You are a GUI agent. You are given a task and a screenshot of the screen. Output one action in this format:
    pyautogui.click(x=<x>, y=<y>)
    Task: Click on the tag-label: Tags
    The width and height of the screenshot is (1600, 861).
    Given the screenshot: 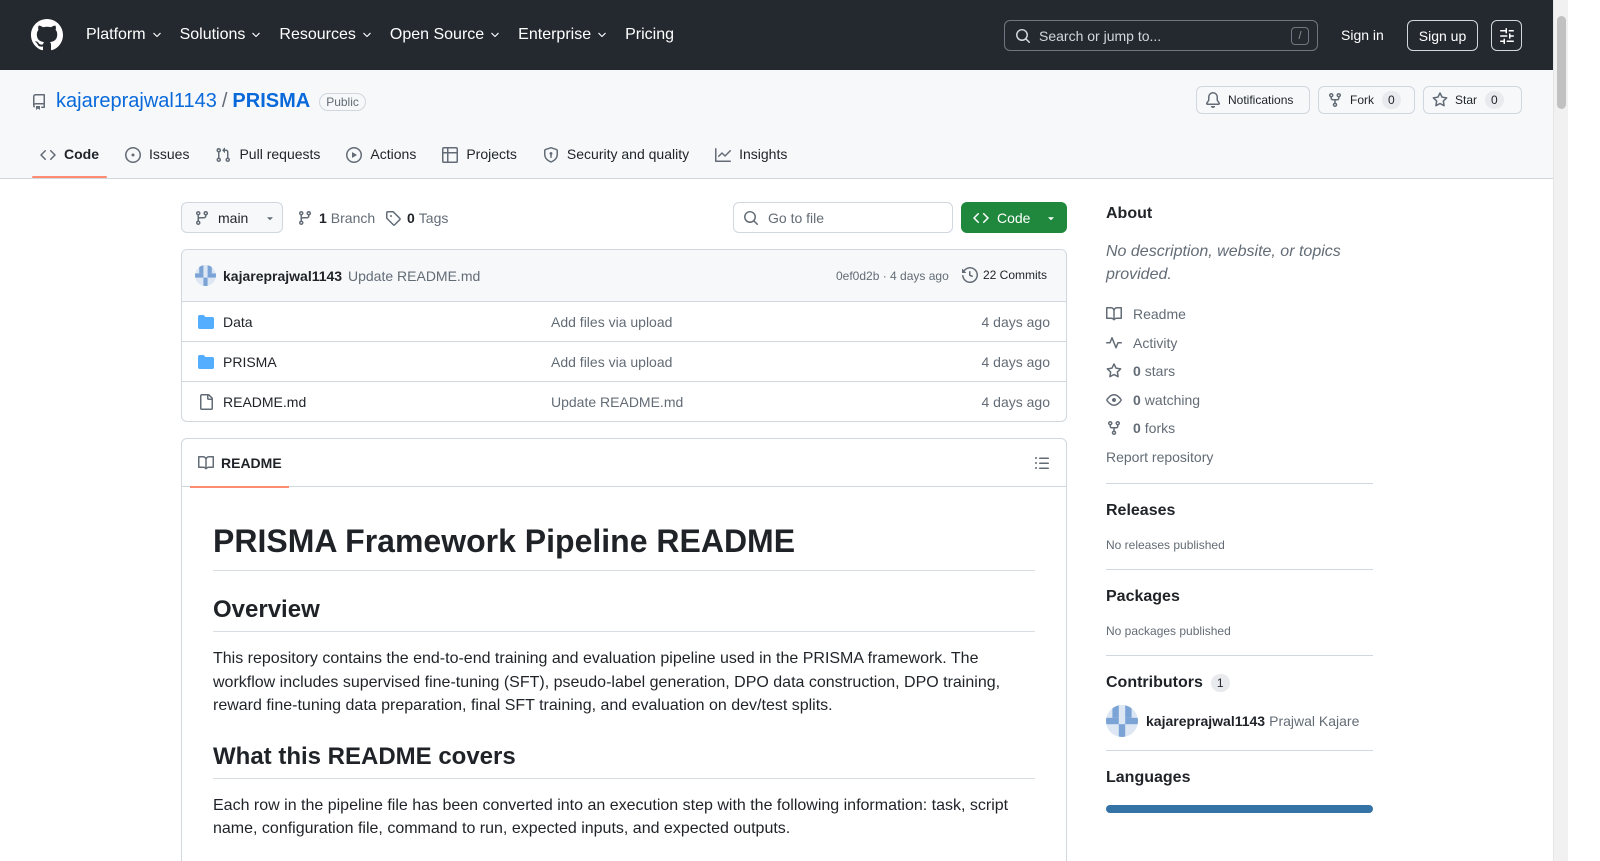 What is the action you would take?
    pyautogui.click(x=433, y=218)
    